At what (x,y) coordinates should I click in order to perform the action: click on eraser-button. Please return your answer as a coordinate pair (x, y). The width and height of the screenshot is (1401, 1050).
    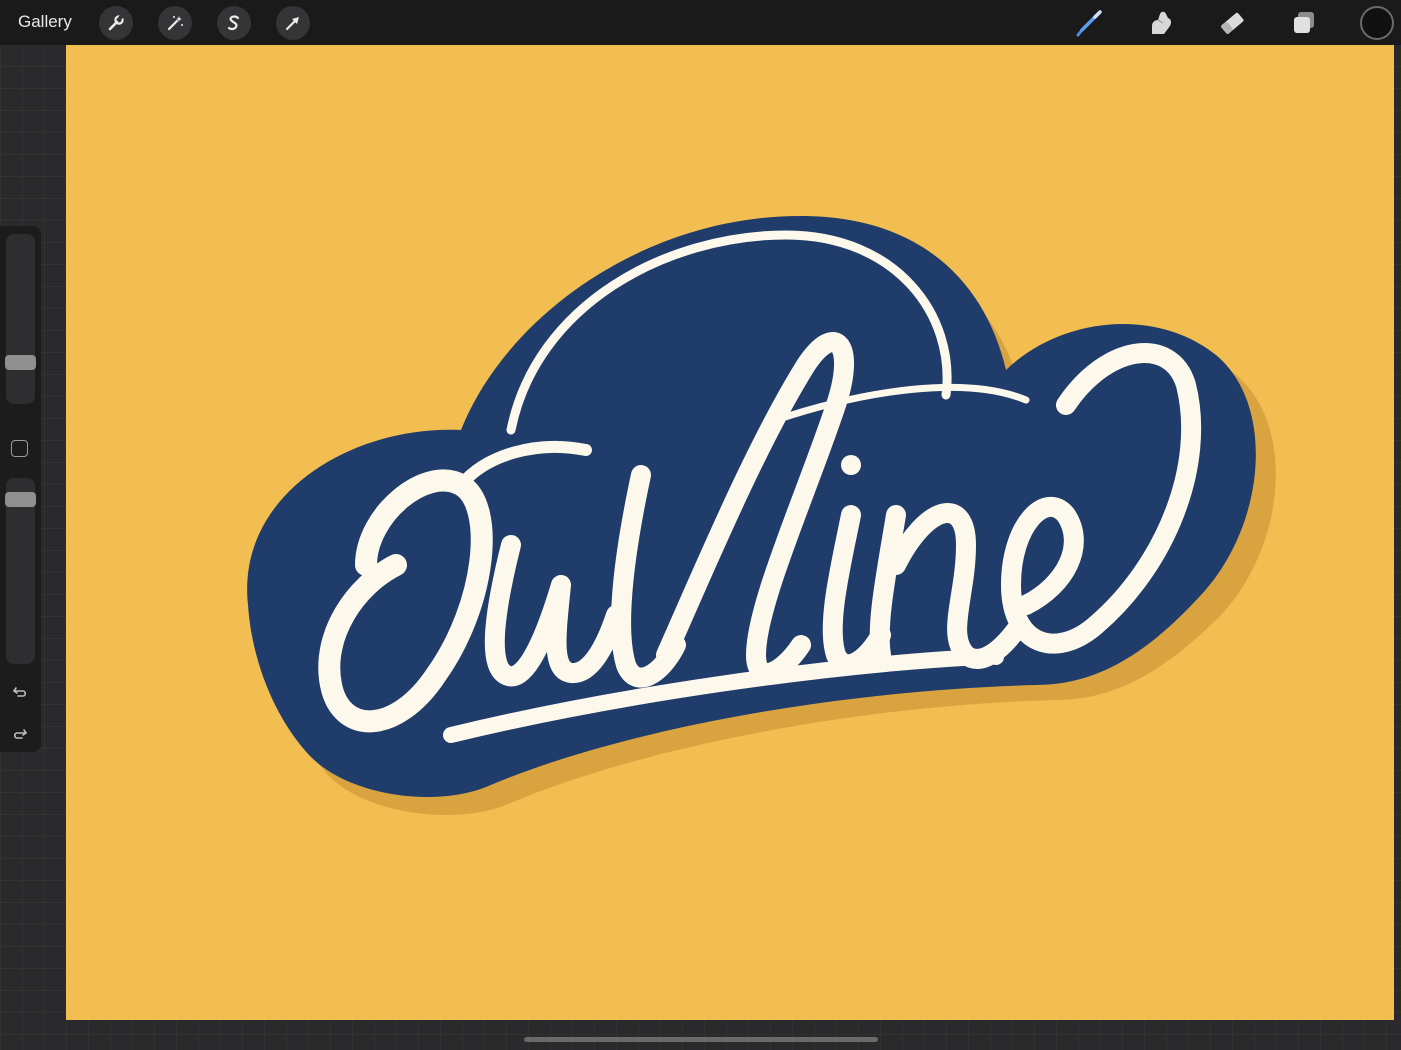
    Looking at the image, I should click on (1232, 23).